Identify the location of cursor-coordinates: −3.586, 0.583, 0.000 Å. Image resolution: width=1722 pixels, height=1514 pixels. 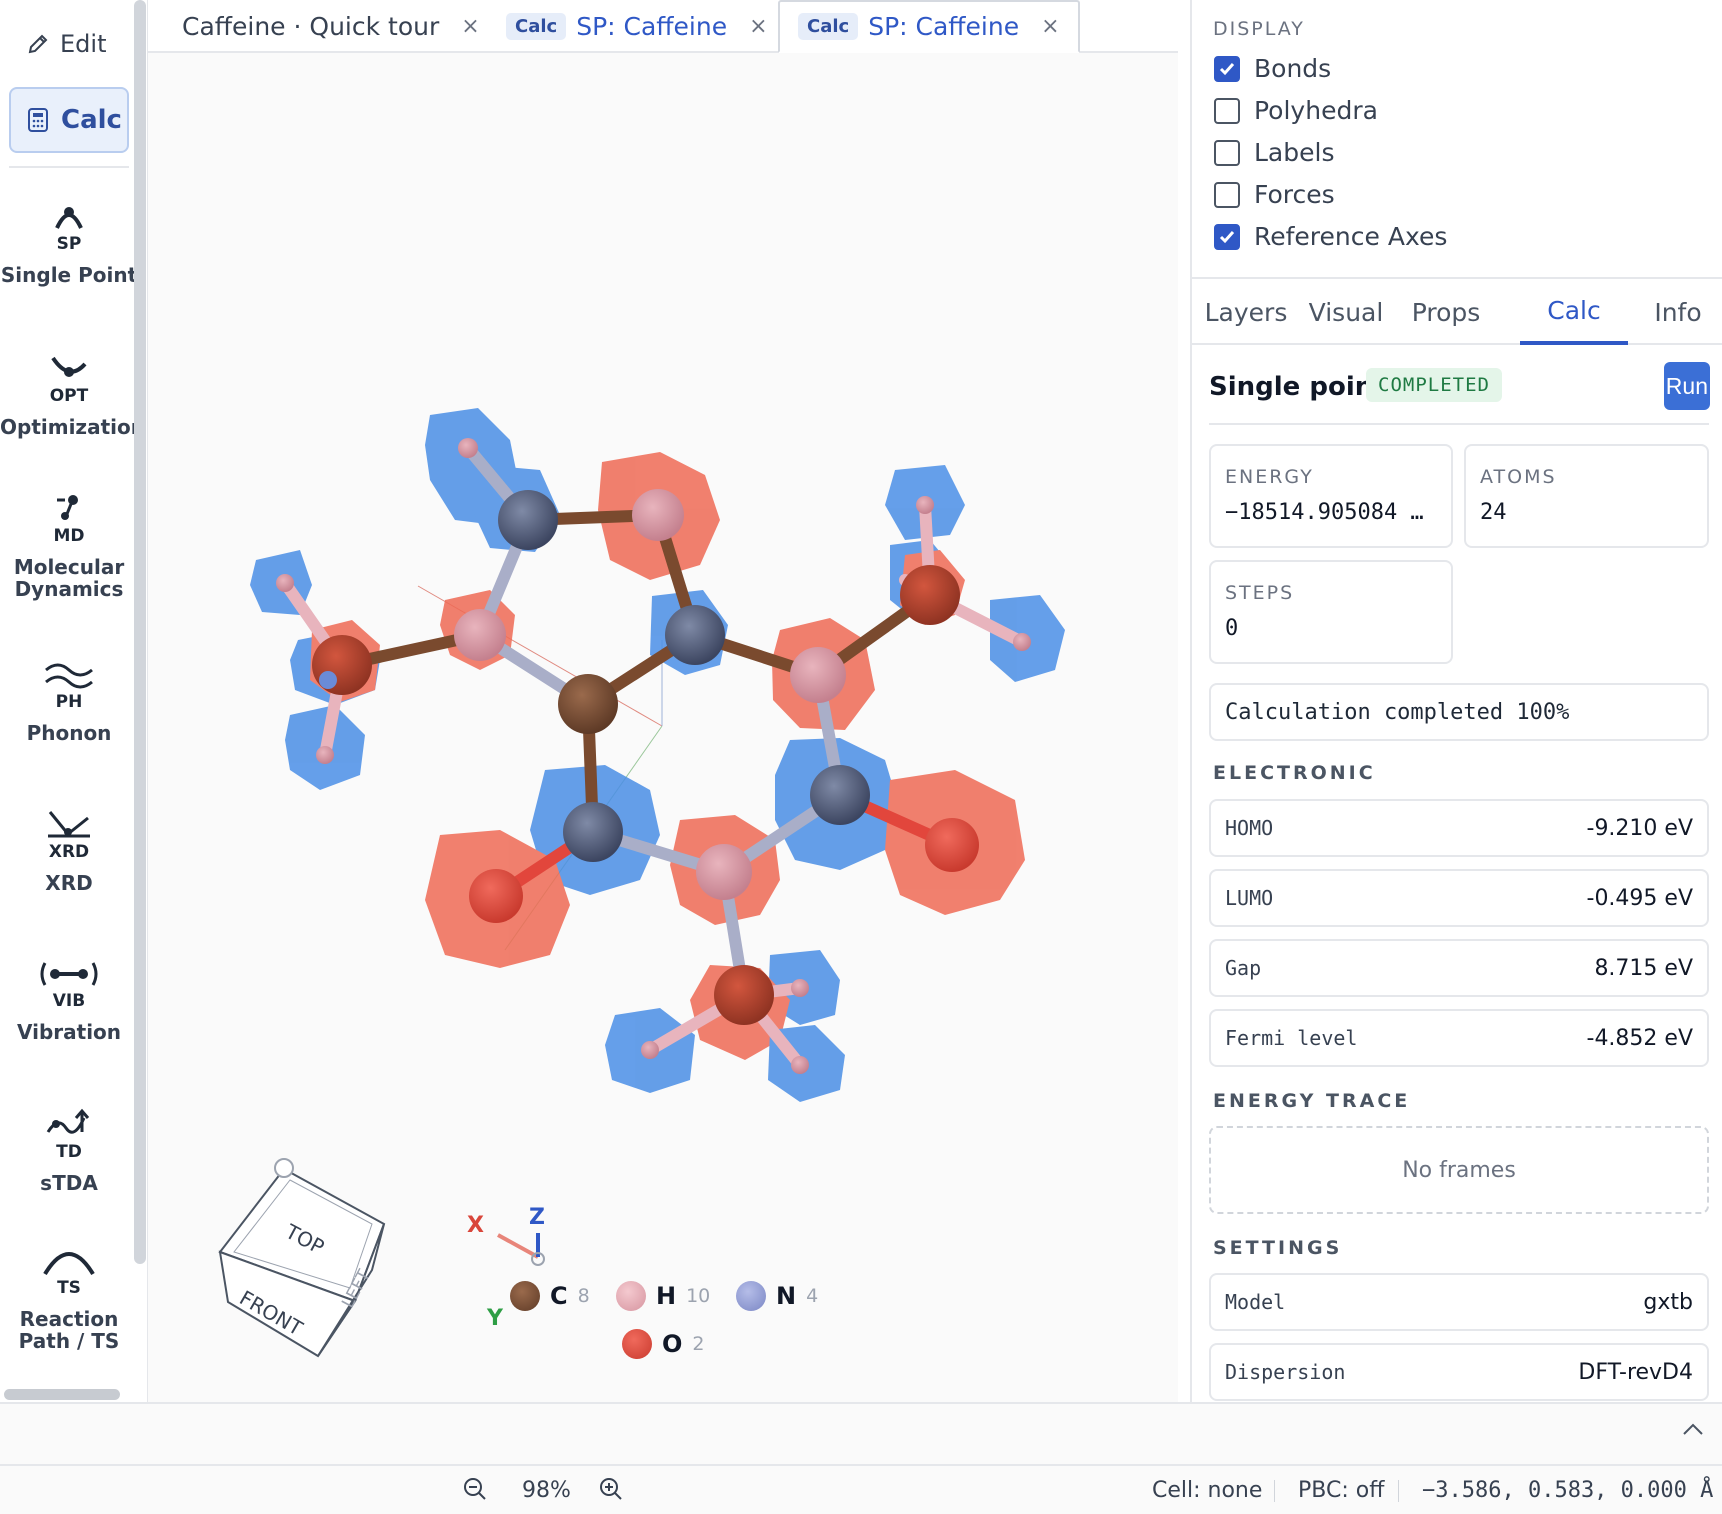
(1568, 1490).